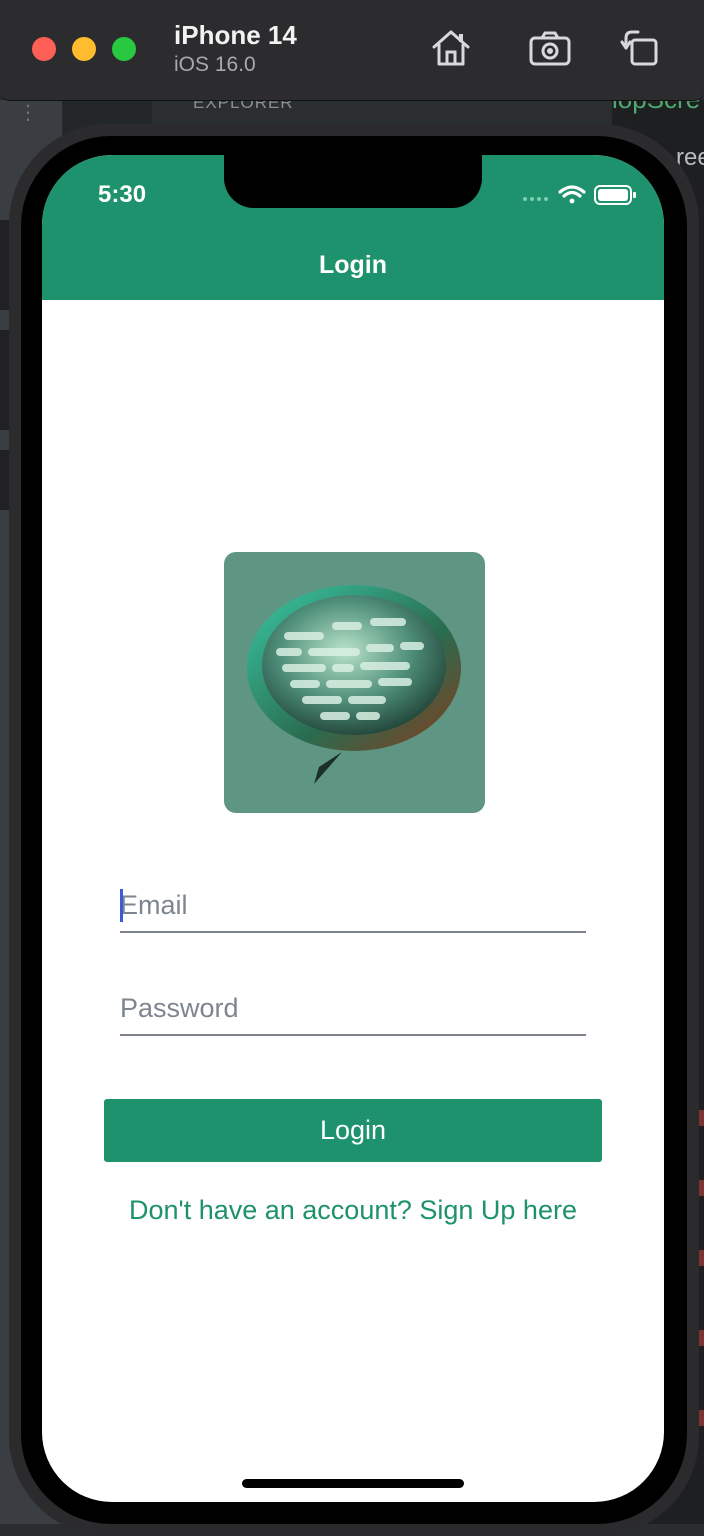 Image resolution: width=704 pixels, height=1536 pixels. What do you see at coordinates (121, 905) in the screenshot?
I see `text-cursor` at bounding box center [121, 905].